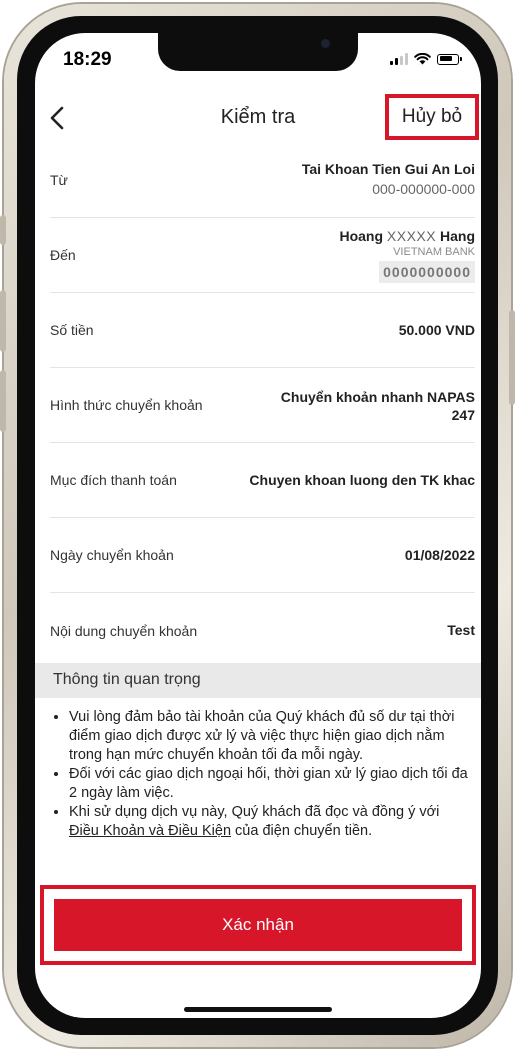  I want to click on purpose-label: Mục đích thanh toán, so click(113, 480).